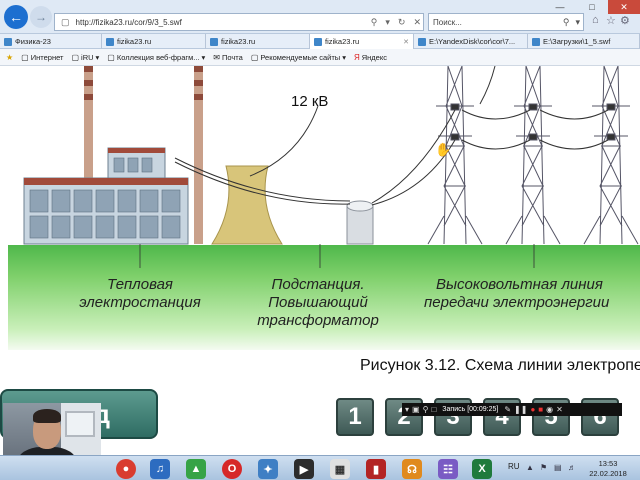  Describe the element at coordinates (572, 467) in the screenshot. I see `volume-icon: ♬` at that location.